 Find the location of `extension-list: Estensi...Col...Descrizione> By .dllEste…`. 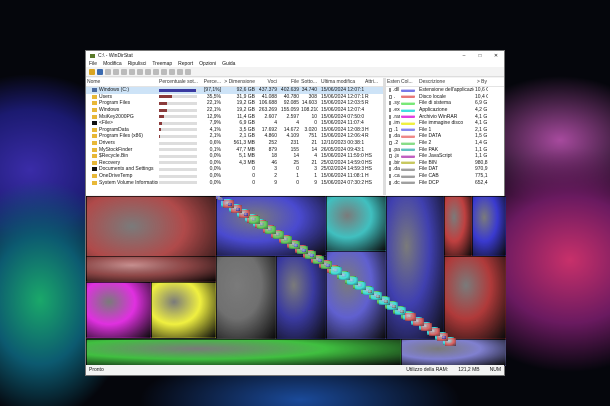

extension-list: Estensi...Col...Descrizione> By .dllEste… is located at coordinates (445, 136).